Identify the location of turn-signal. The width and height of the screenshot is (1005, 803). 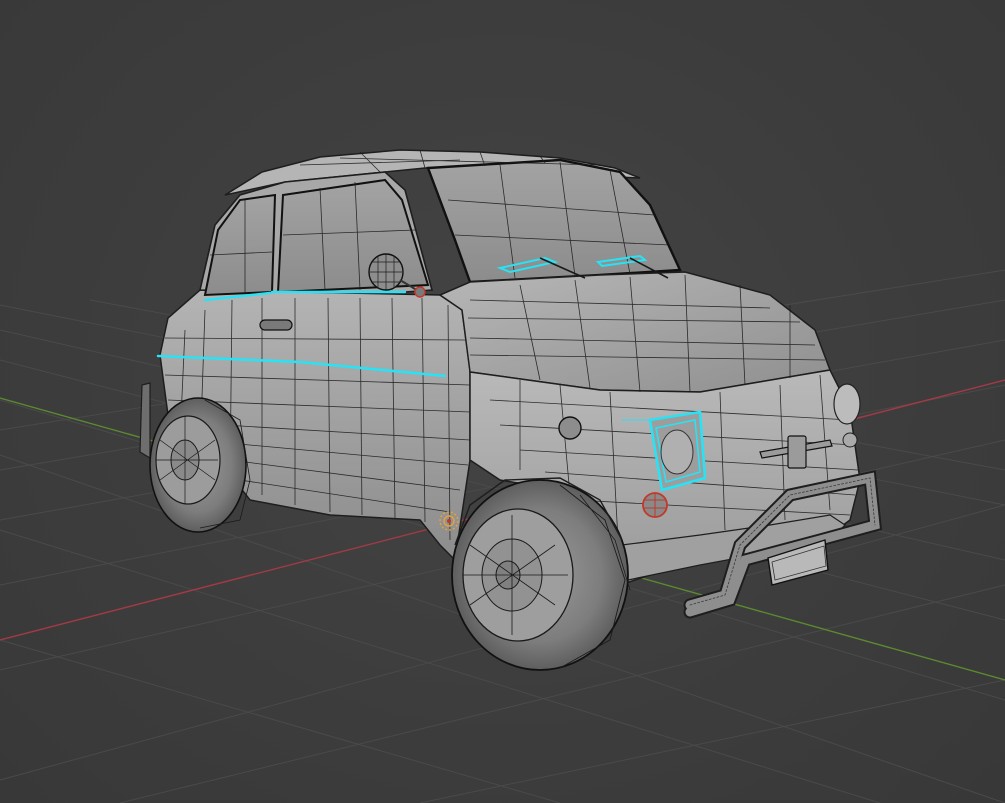
(655, 505).